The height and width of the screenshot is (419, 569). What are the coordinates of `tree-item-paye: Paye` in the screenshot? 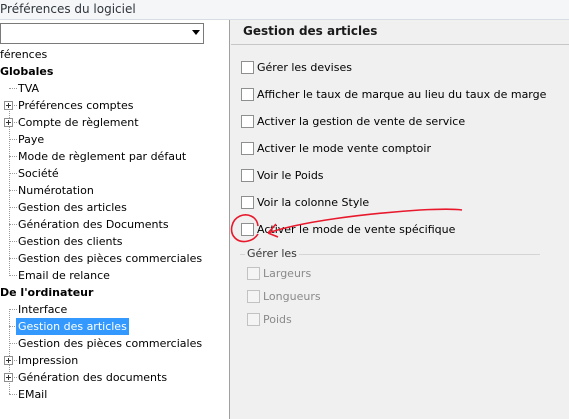 It's located at (114, 139).